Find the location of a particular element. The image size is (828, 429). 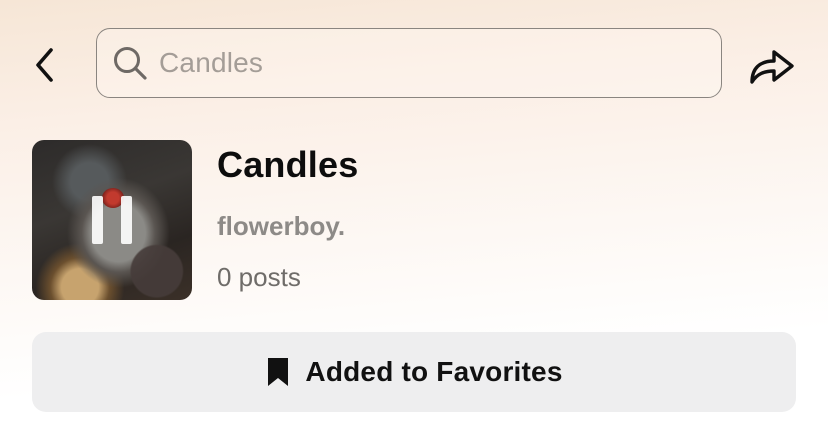

search-input: Candles is located at coordinates (409, 63).